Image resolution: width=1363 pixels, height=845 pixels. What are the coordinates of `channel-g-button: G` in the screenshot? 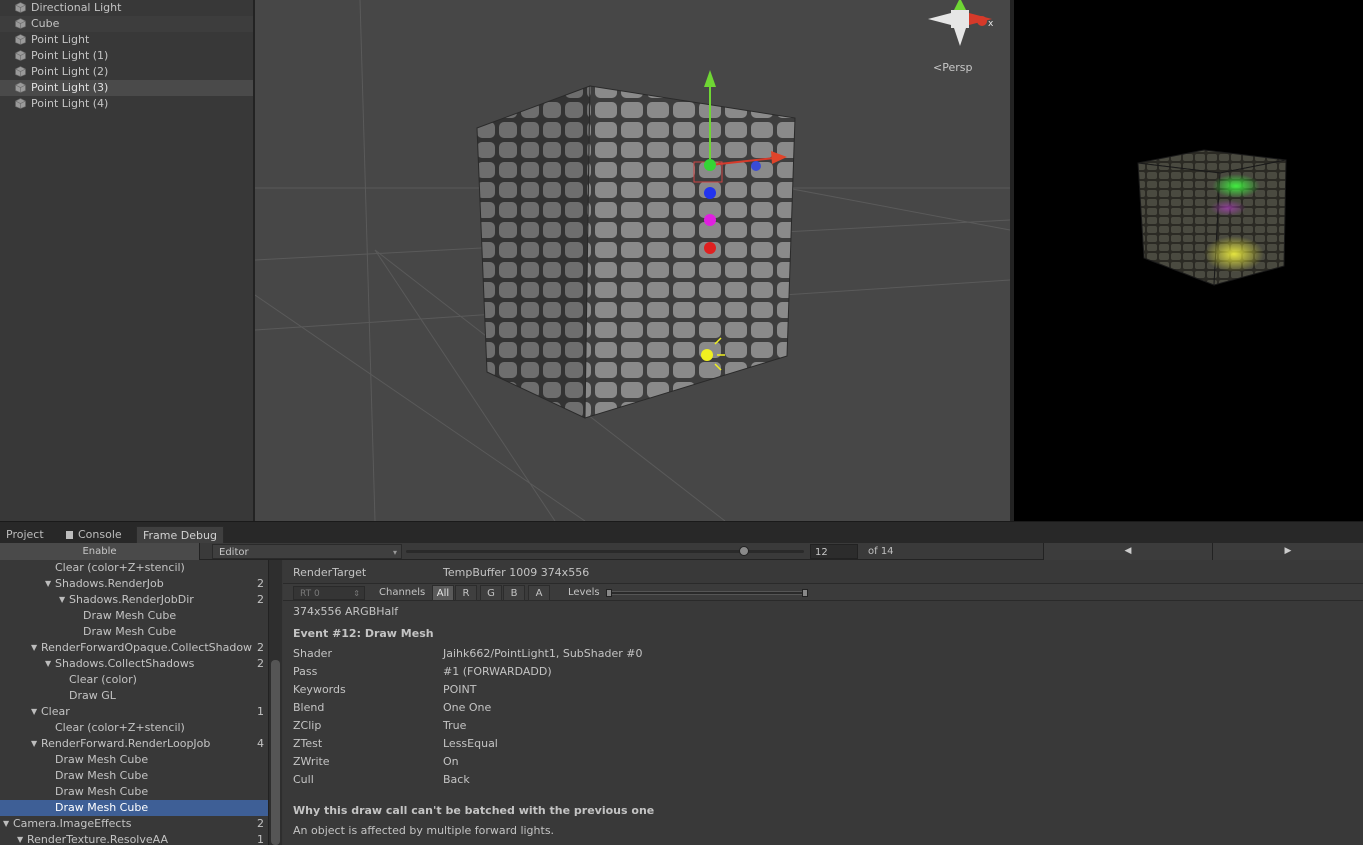 It's located at (491, 593).